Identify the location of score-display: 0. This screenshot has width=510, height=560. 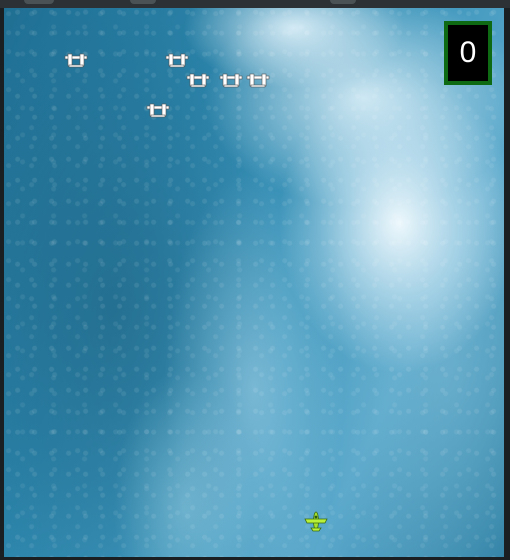
(468, 53).